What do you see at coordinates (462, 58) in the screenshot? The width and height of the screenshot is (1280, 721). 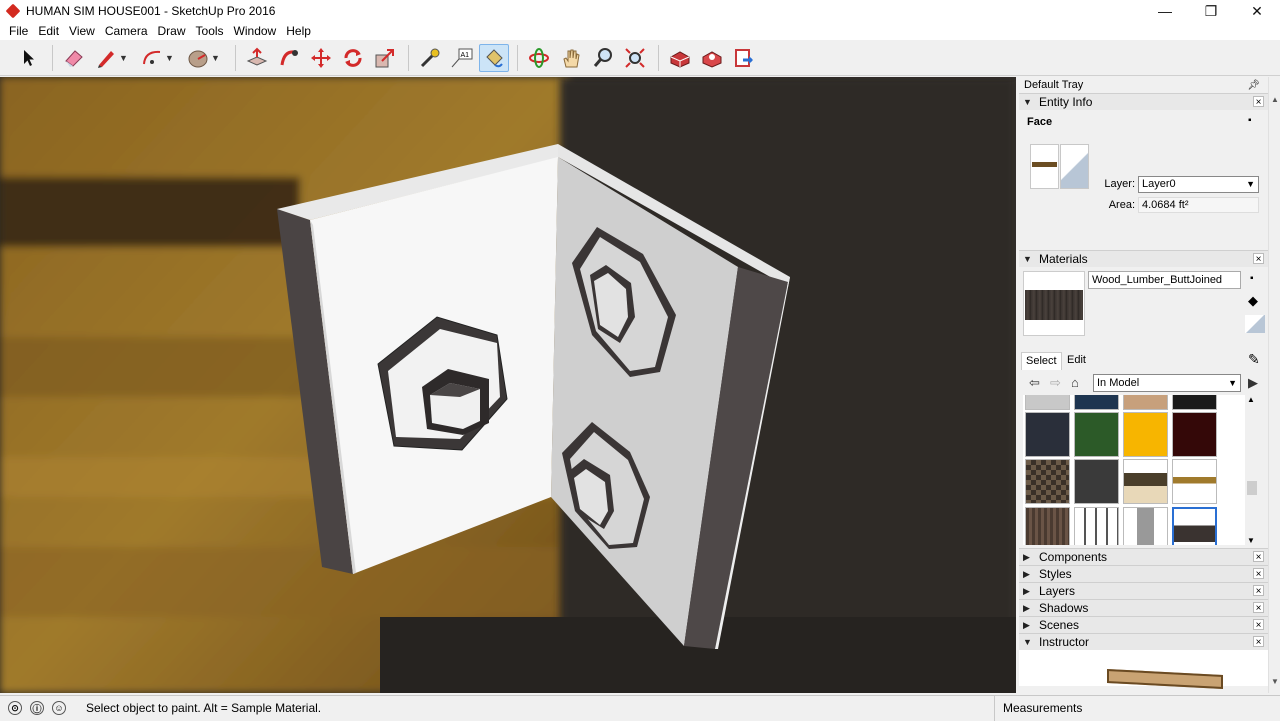 I see `text-tool-button: A1` at bounding box center [462, 58].